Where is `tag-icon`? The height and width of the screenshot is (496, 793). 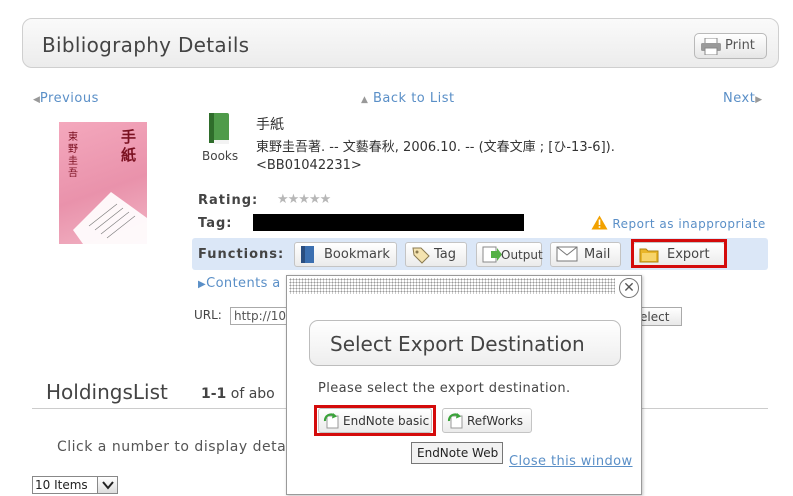 tag-icon is located at coordinates (421, 257).